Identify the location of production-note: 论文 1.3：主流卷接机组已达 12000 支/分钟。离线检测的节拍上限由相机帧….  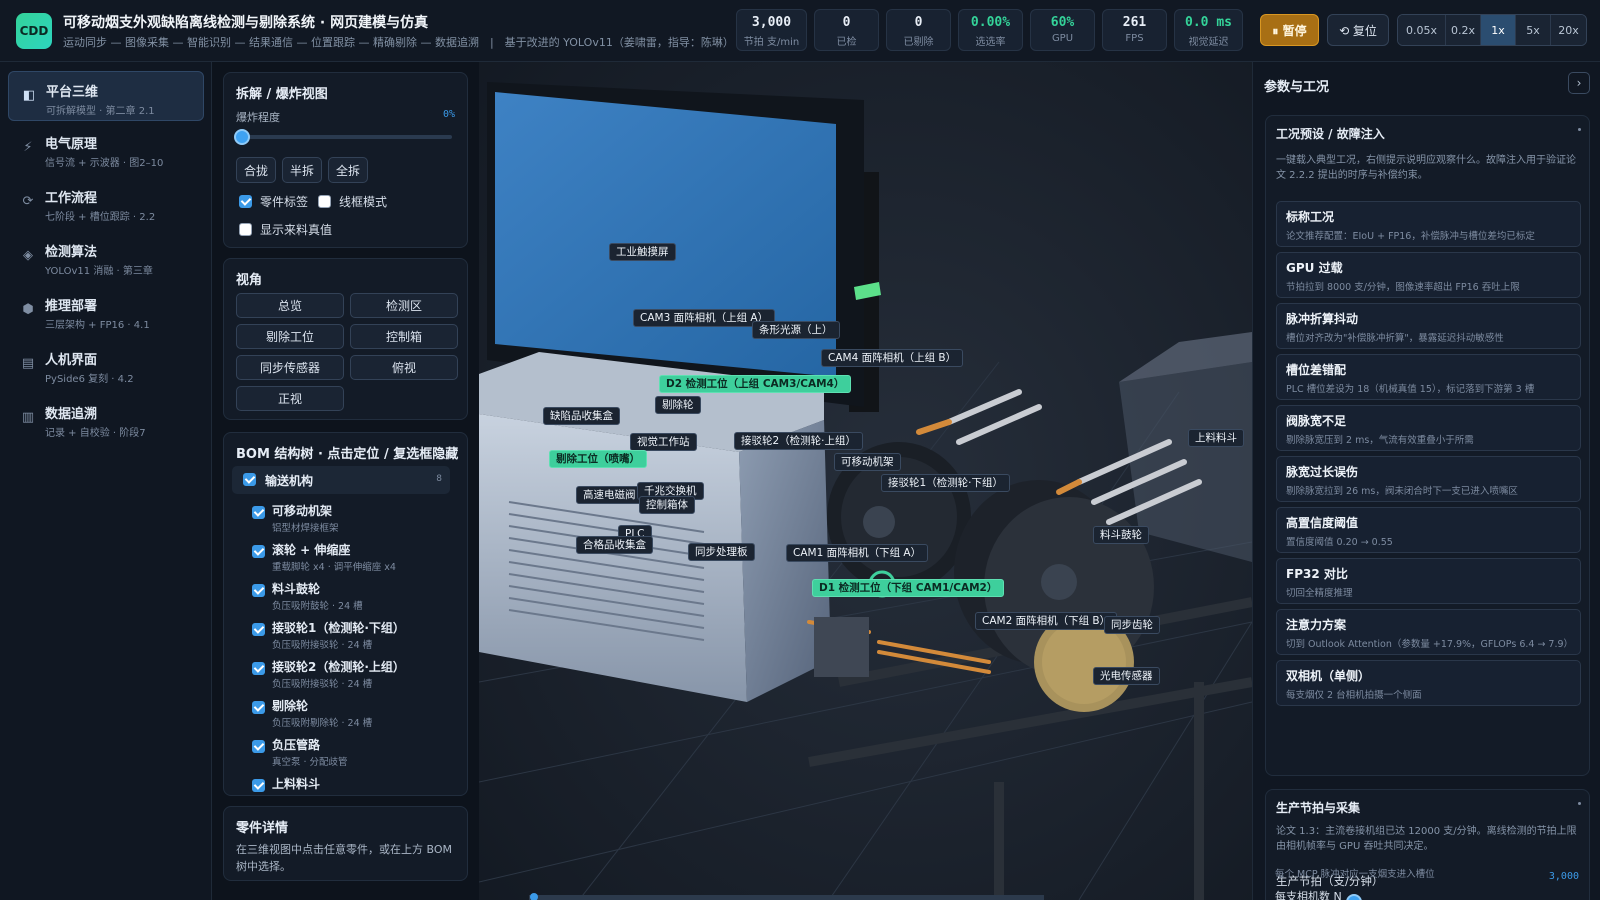
(1426, 839).